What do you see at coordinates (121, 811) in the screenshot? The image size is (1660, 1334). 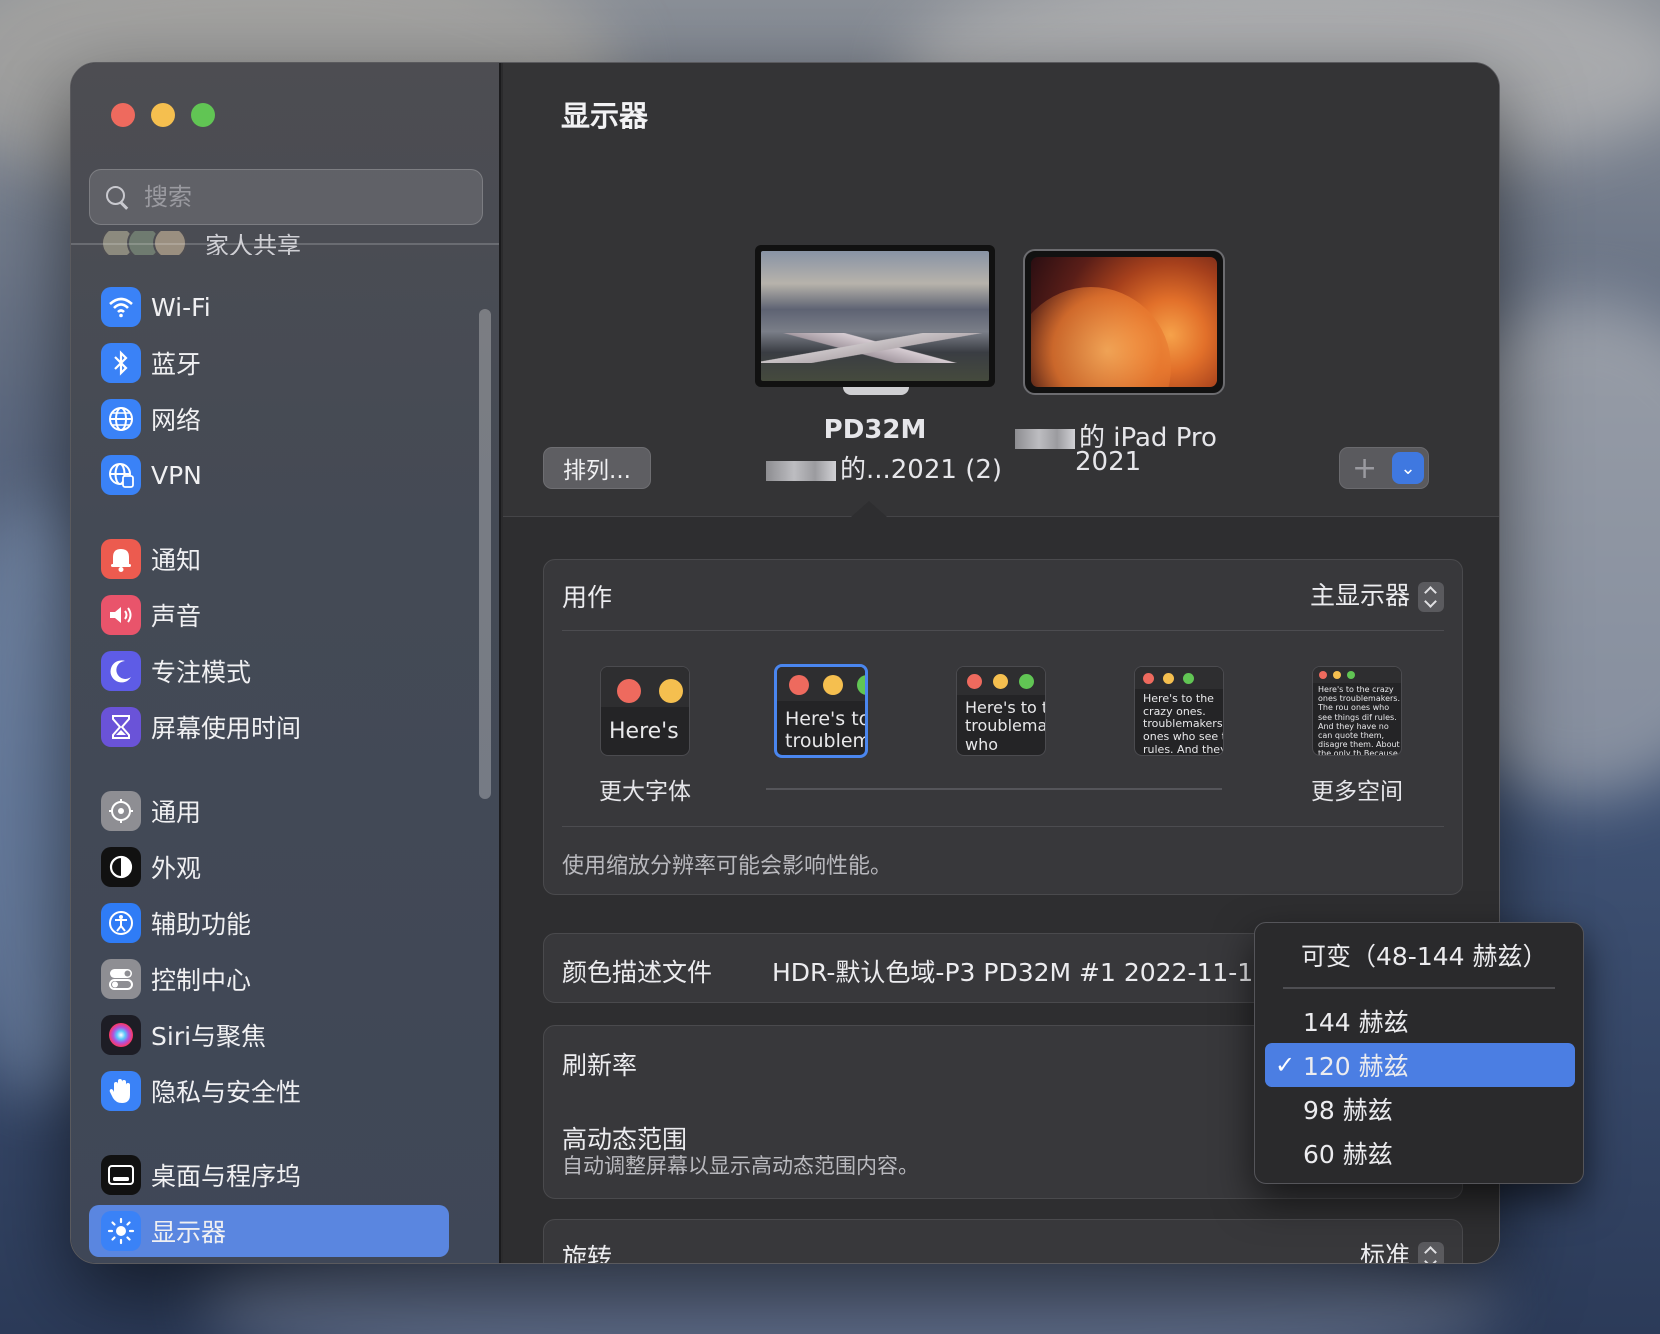 I see `gear-icon` at bounding box center [121, 811].